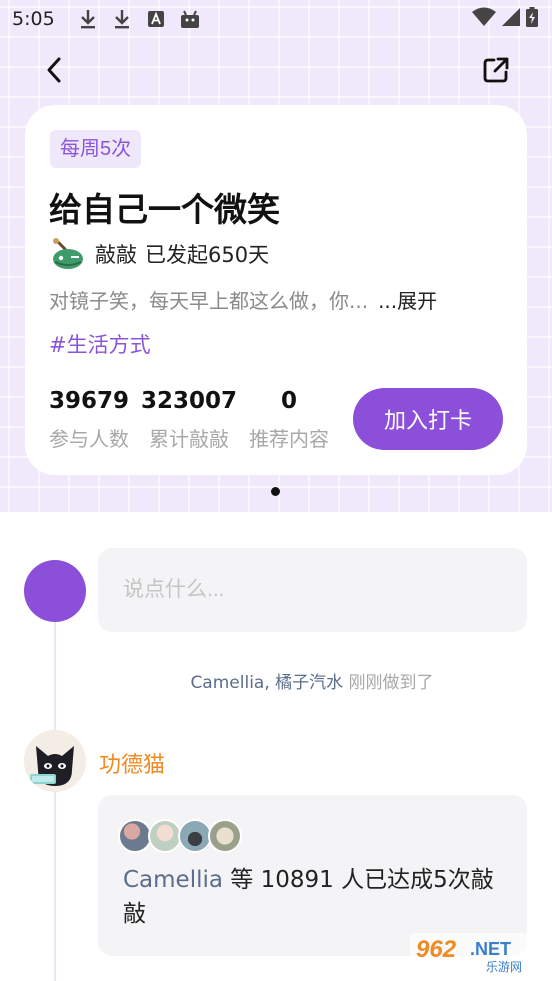 The image size is (552, 981). Describe the element at coordinates (89, 401) in the screenshot. I see `stat-value: 39679` at that location.